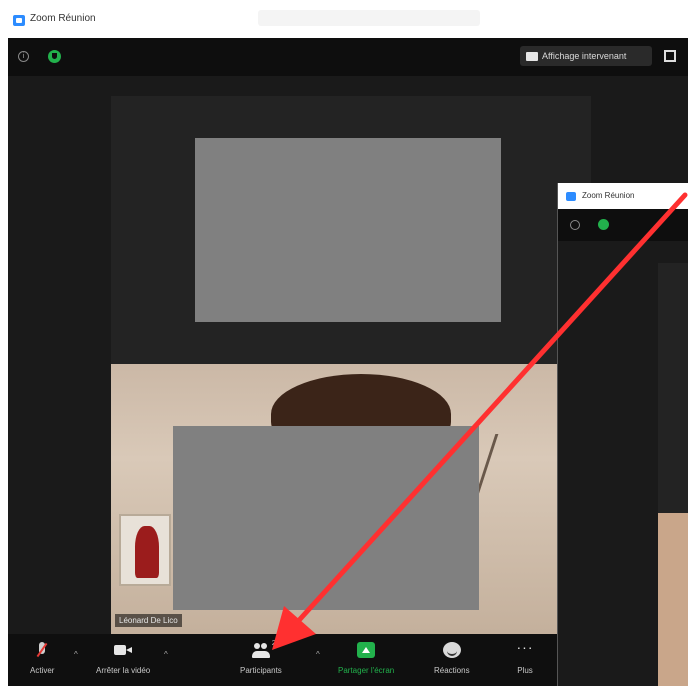 The height and width of the screenshot is (686, 688). Describe the element at coordinates (622, 434) in the screenshot. I see `second-zoom-window: Zoom Réunion` at that location.